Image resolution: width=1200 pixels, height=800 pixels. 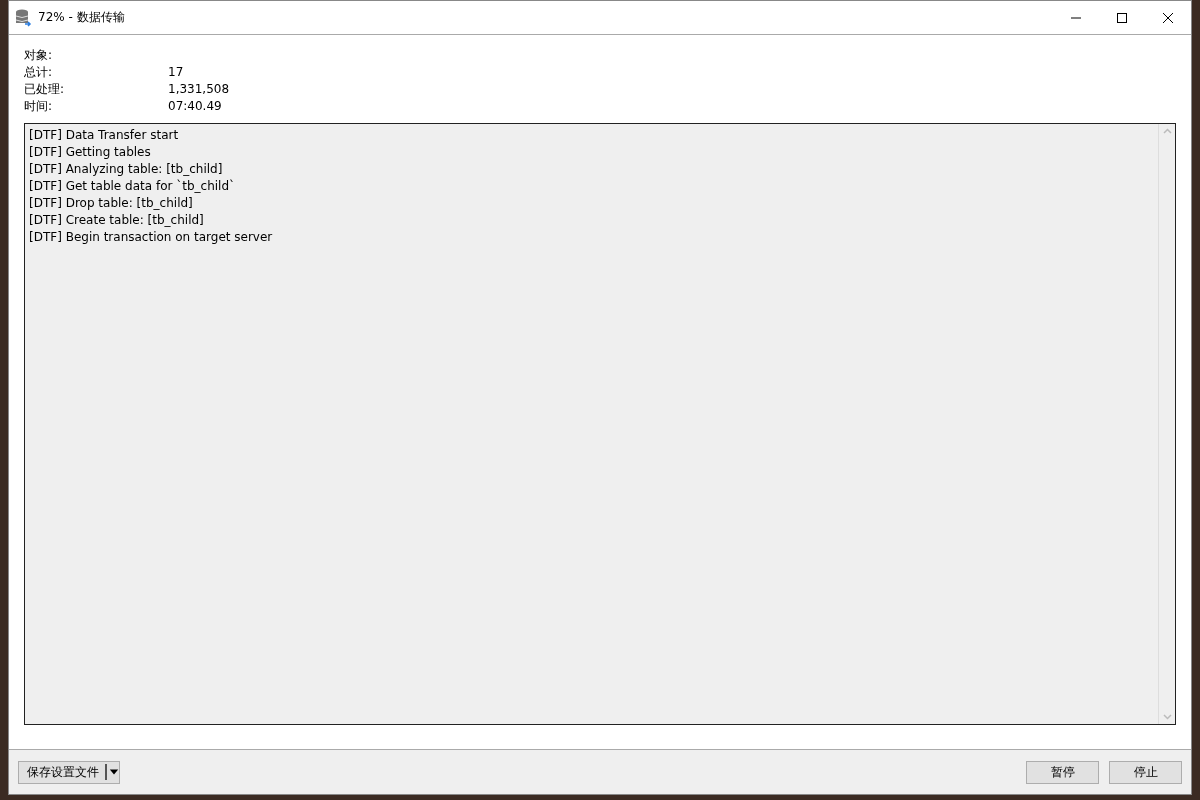 What do you see at coordinates (133, 186) in the screenshot?
I see `log-line: [DTF] Get table data for `tb_child`` at bounding box center [133, 186].